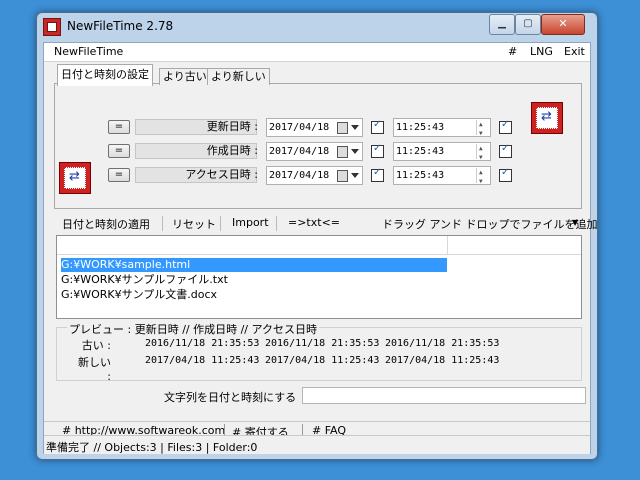 Image resolution: width=640 pixels, height=480 pixels. Describe the element at coordinates (317, 52) in the screenshot. I see `menu-bar: NewFileTime # LNG Exit` at that location.